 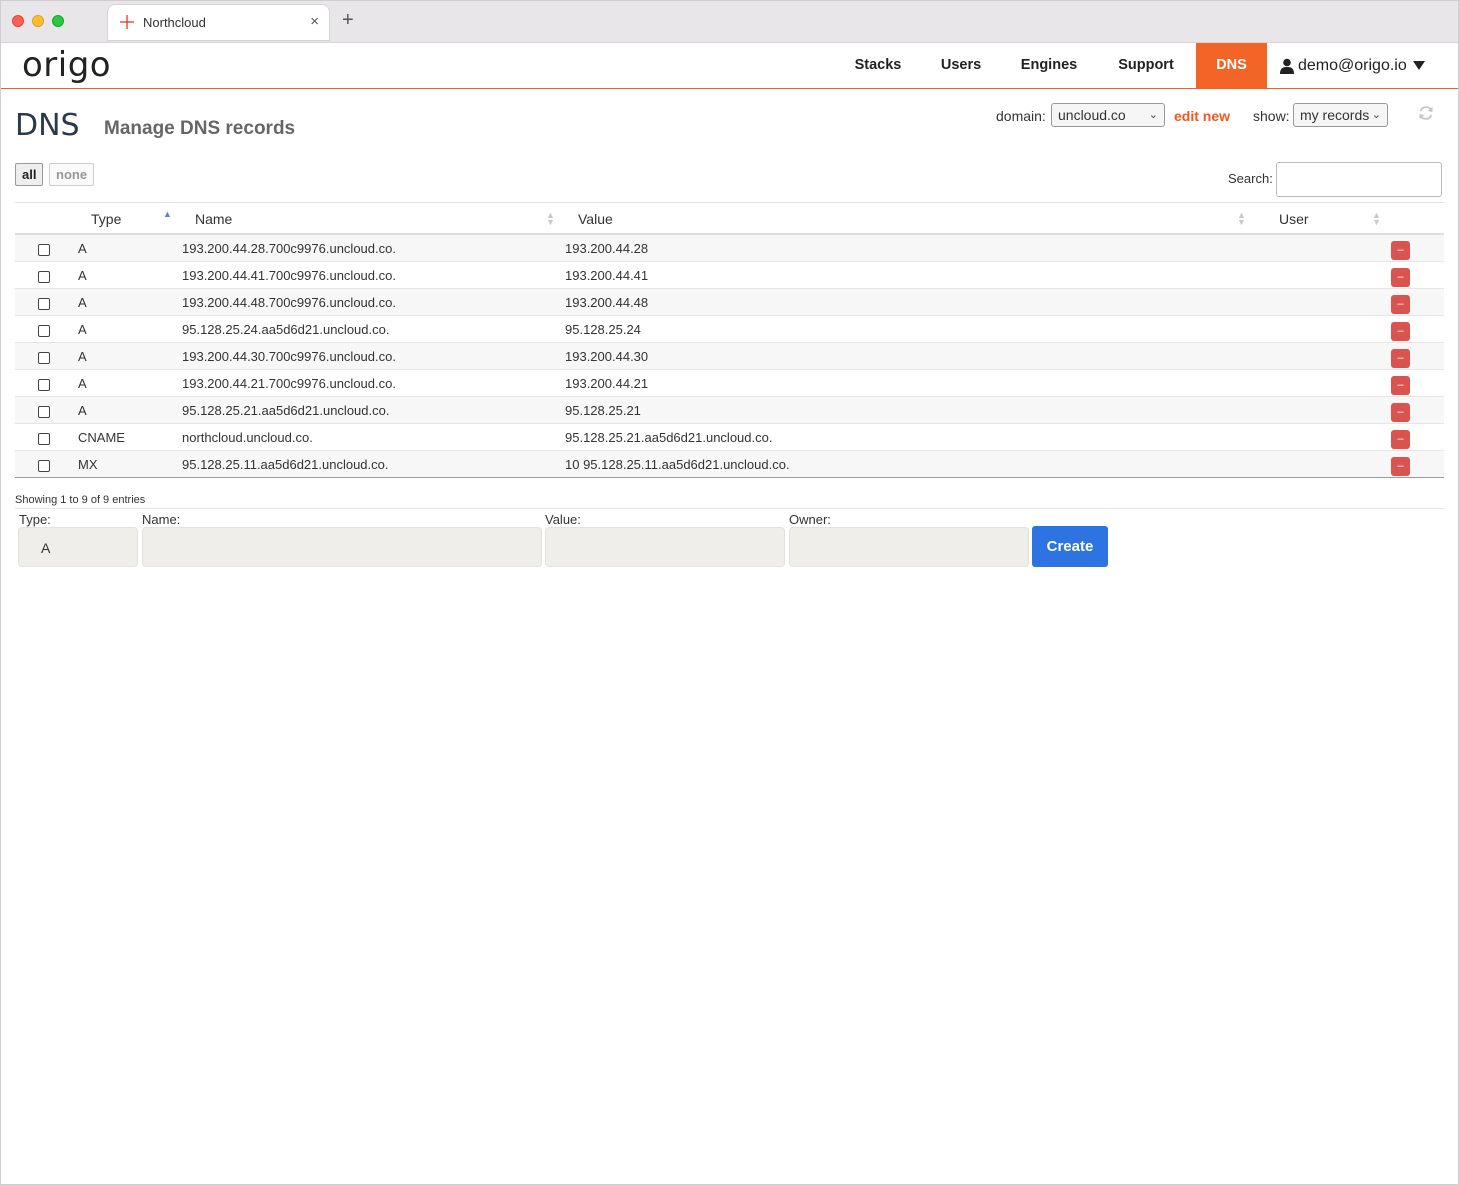 What do you see at coordinates (1231, 65) in the screenshot?
I see `nav-dns: DNS` at bounding box center [1231, 65].